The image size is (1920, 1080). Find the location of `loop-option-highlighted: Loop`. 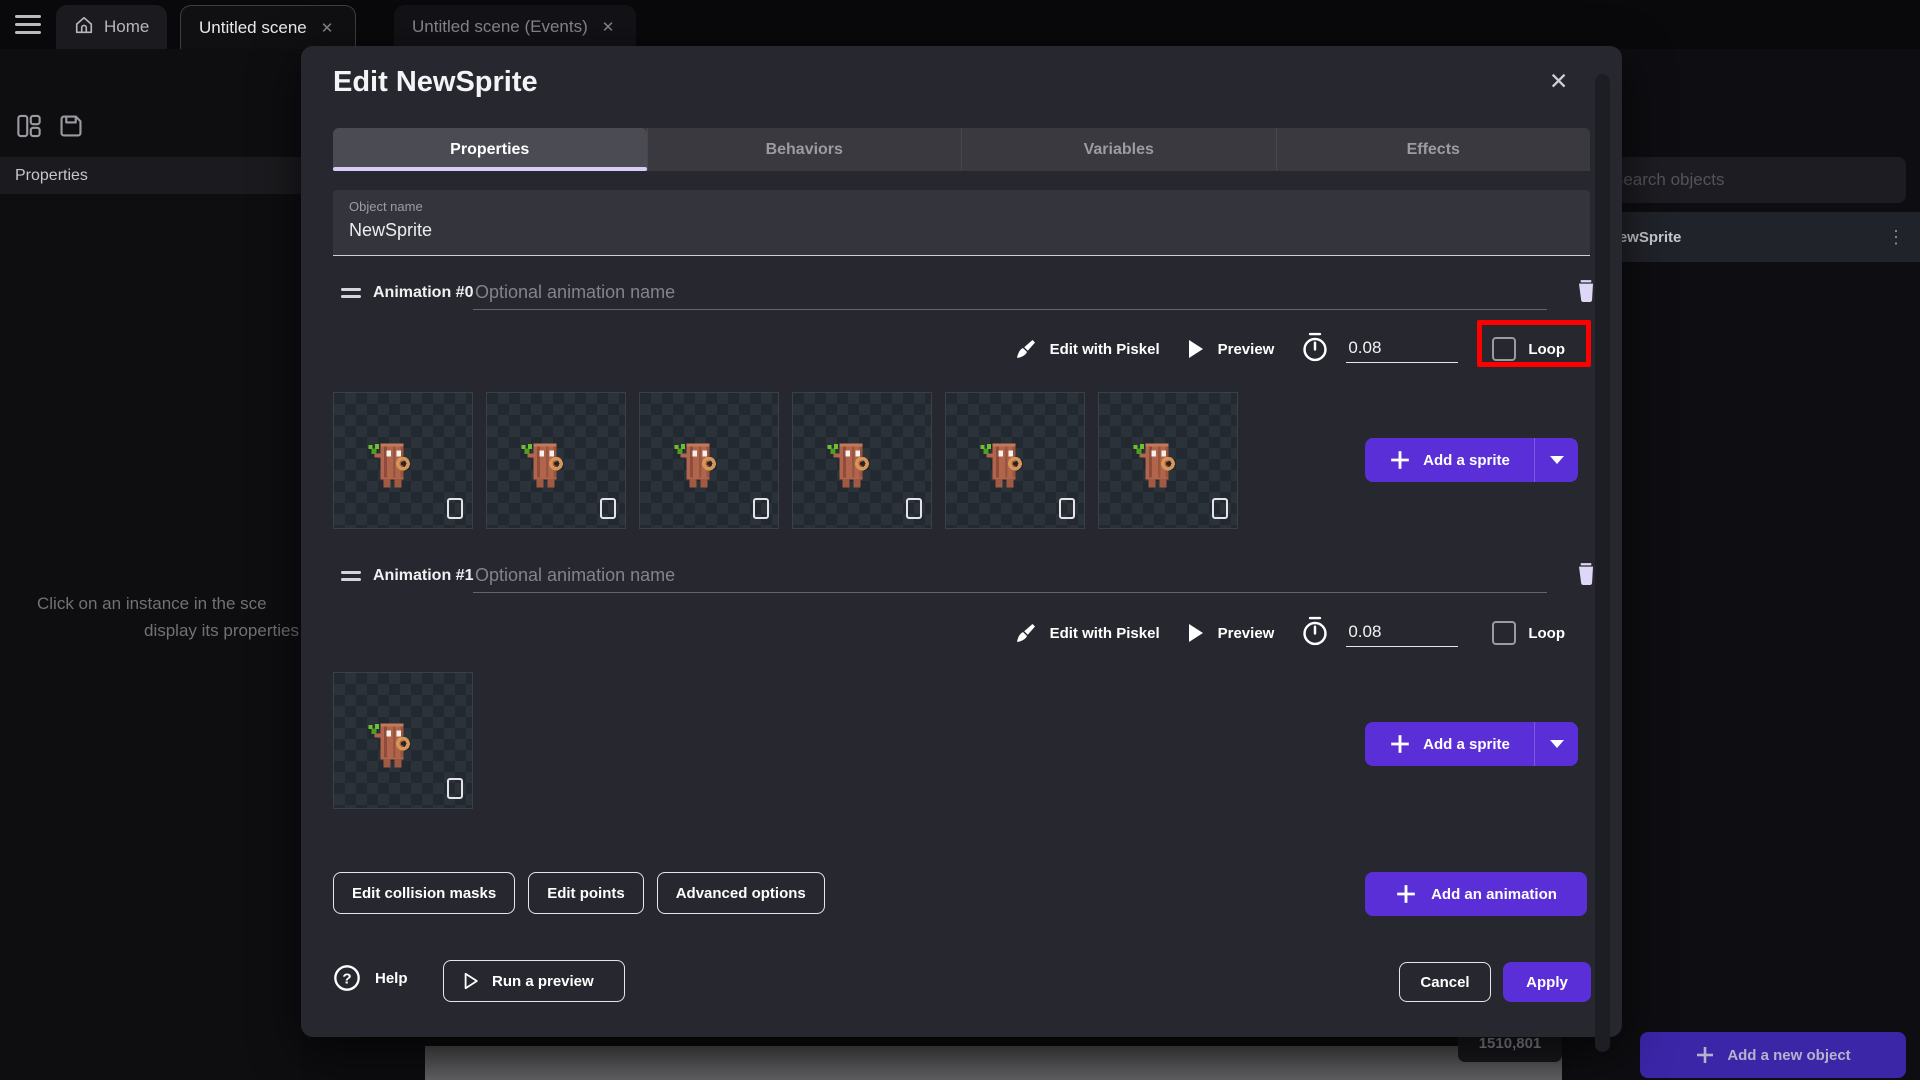

loop-option-highlighted: Loop is located at coordinates (1534, 343).